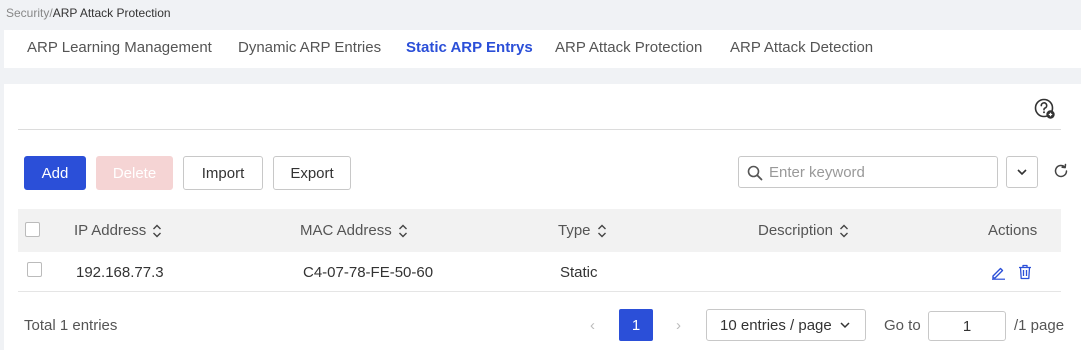 This screenshot has height=350, width=1081. What do you see at coordinates (469, 47) in the screenshot?
I see `tab-static-arp-entrys: Static ARP Entrys` at bounding box center [469, 47].